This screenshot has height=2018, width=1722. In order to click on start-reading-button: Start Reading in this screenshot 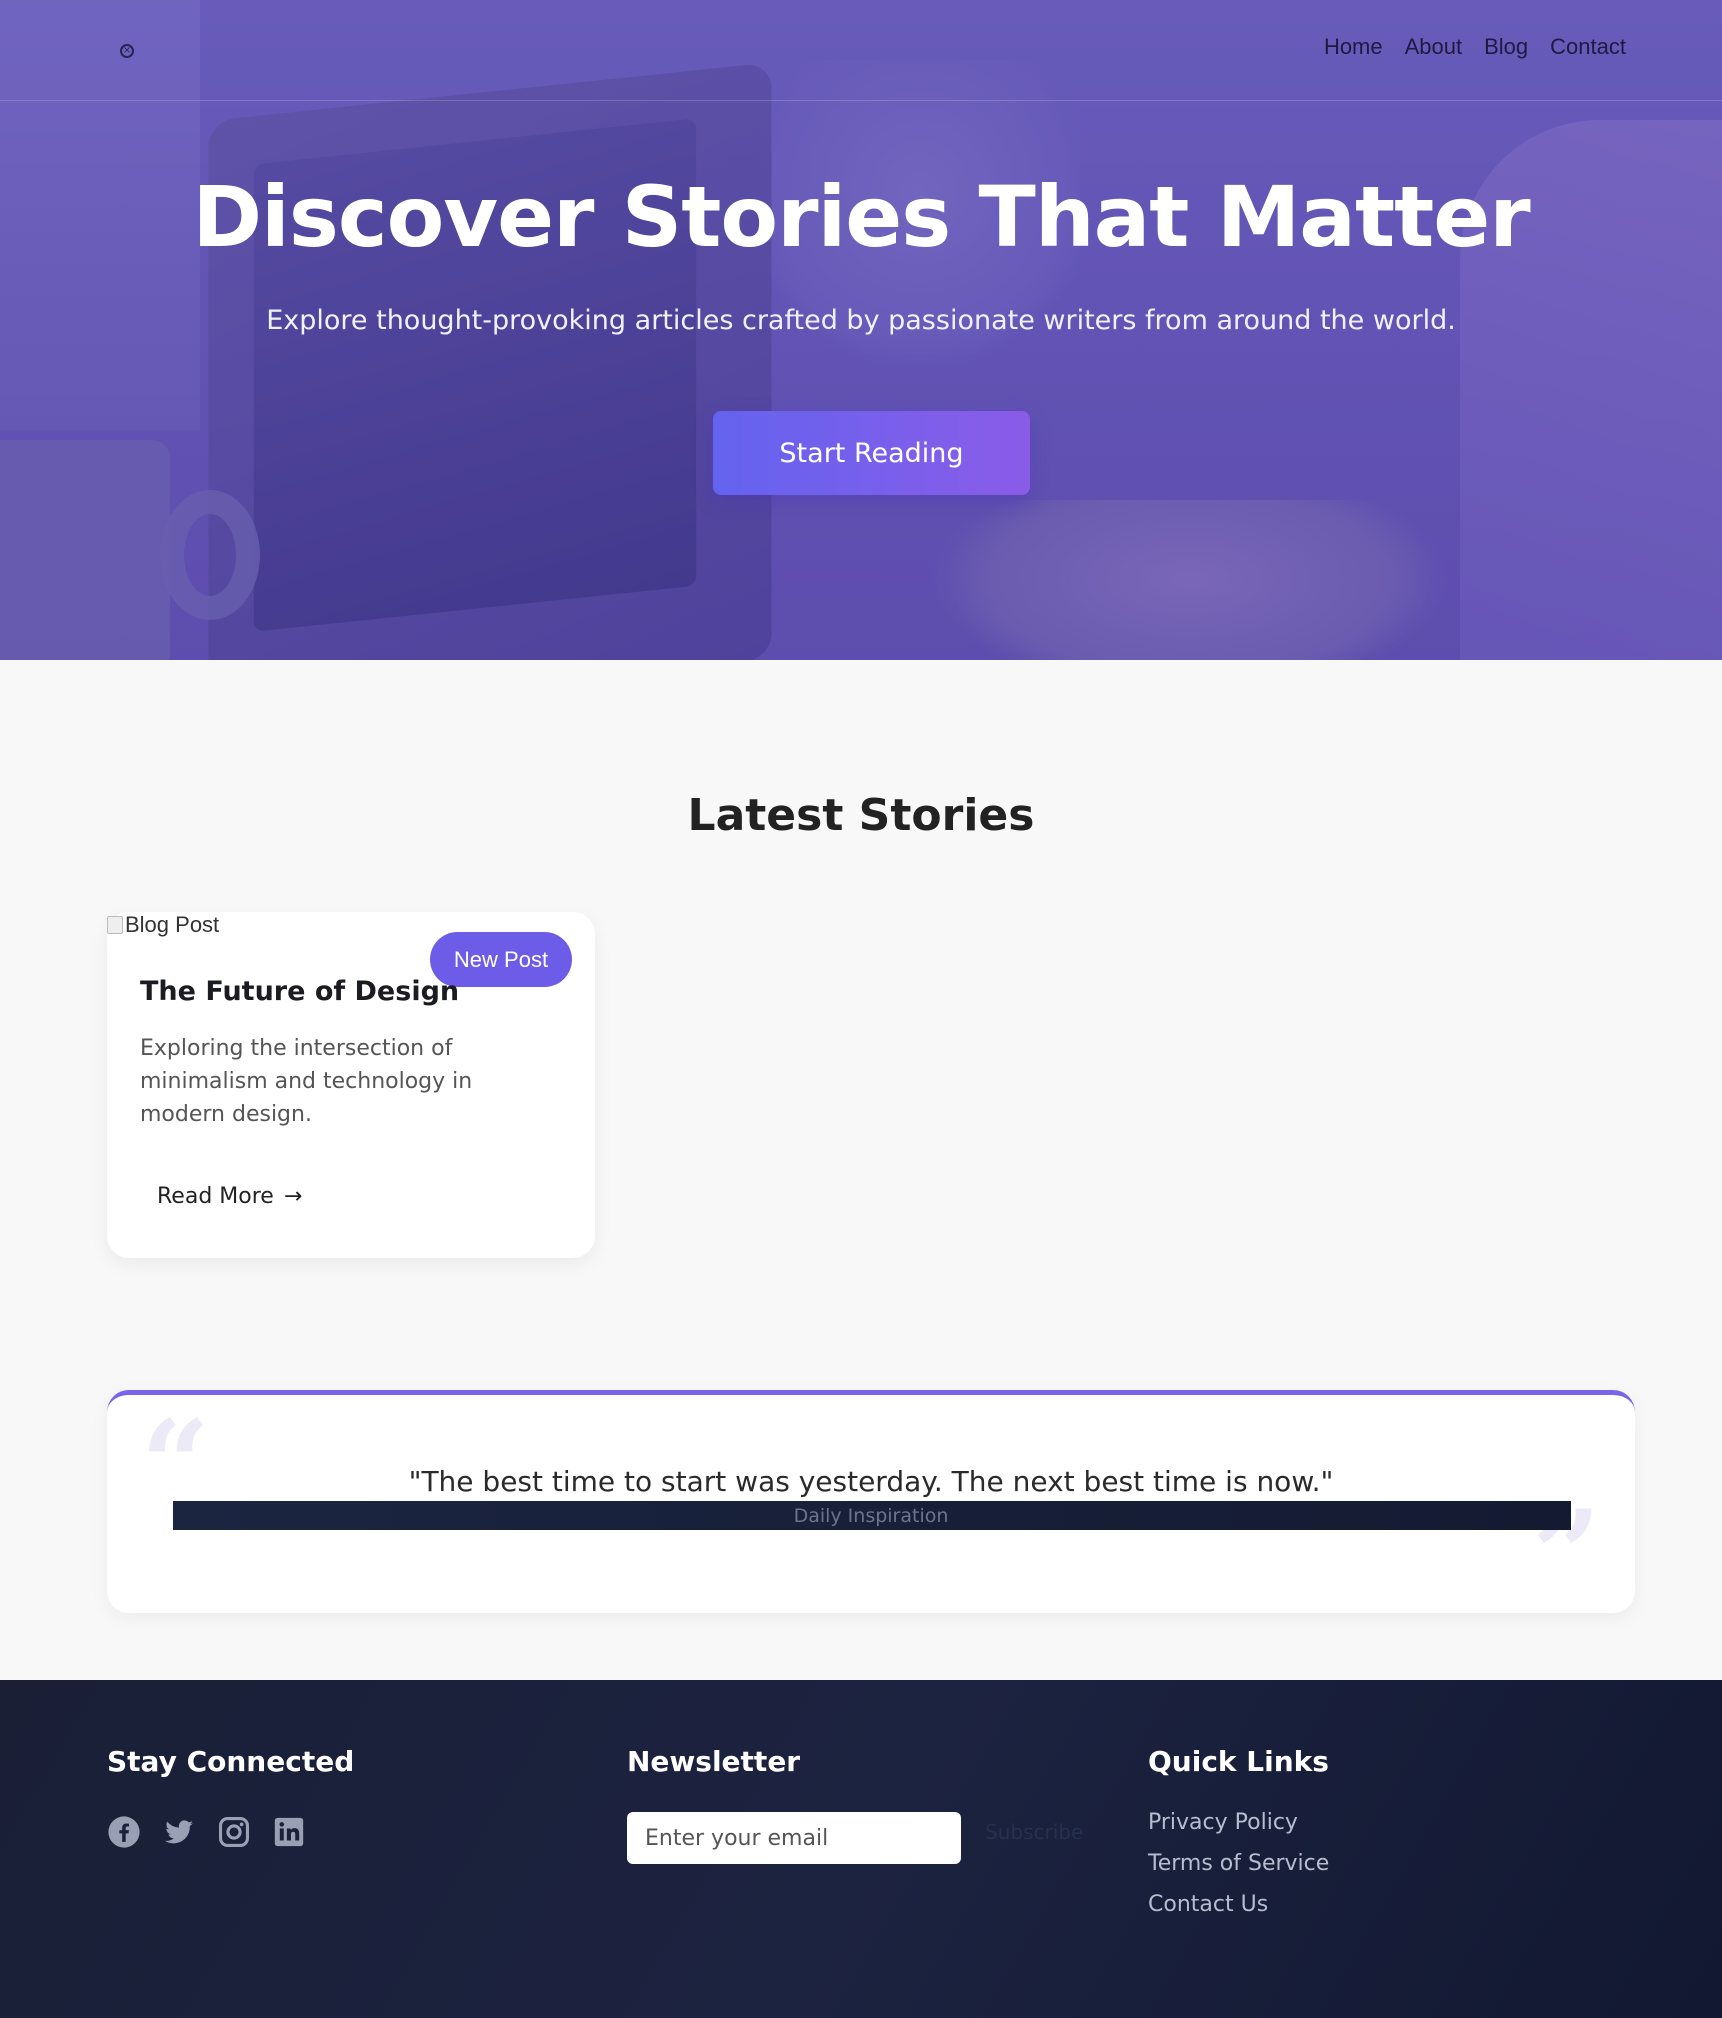, I will do `click(871, 453)`.